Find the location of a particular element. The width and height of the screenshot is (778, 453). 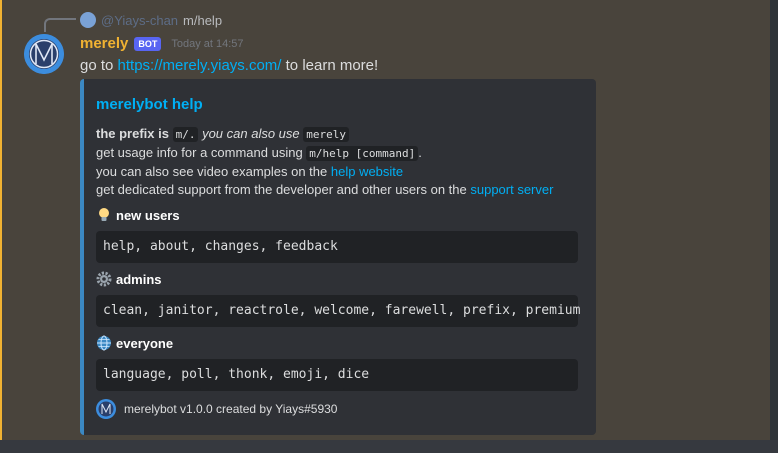

field-admins-name: admins is located at coordinates (129, 279).